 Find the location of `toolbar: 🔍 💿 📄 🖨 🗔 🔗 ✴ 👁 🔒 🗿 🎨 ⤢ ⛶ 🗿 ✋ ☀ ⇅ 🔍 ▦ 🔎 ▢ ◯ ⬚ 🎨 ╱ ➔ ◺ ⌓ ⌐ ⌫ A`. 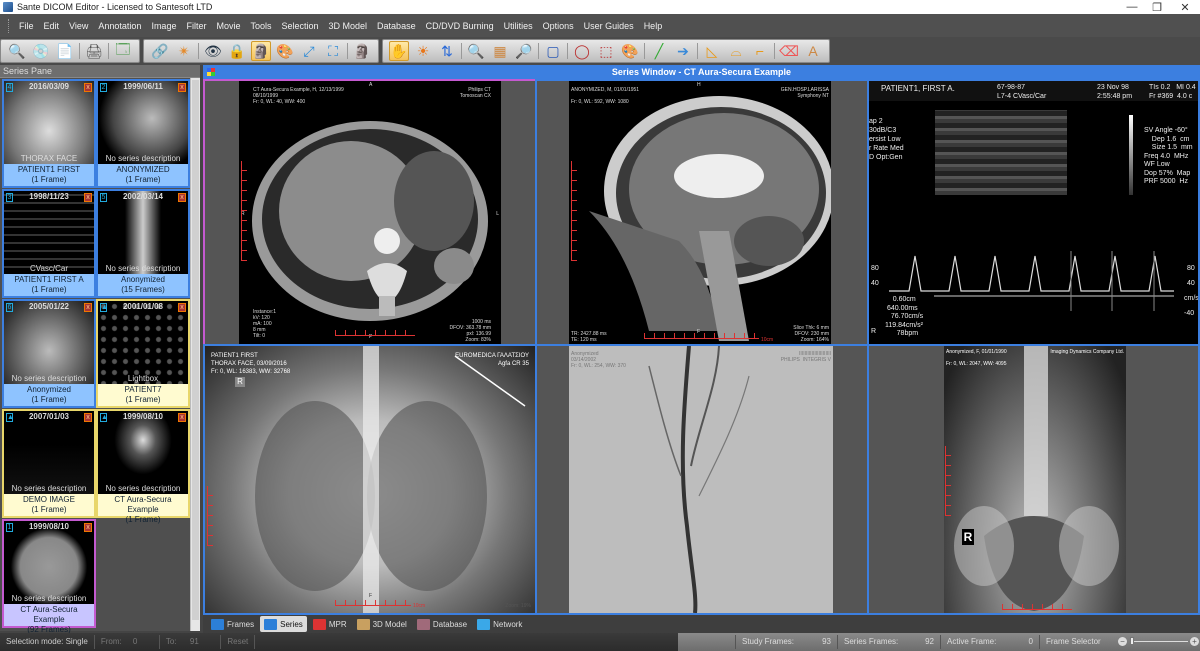

toolbar: 🔍 💿 📄 🖨 🗔 🔗 ✴ 👁 🔒 🗿 🎨 ⤢ ⛶ 🗿 ✋ ☀ ⇅ 🔍 ▦ 🔎 ▢ ◯ ⬚ 🎨 ╱ ➔ ◺ ⌓ ⌐ ⌫ A is located at coordinates (600, 51).